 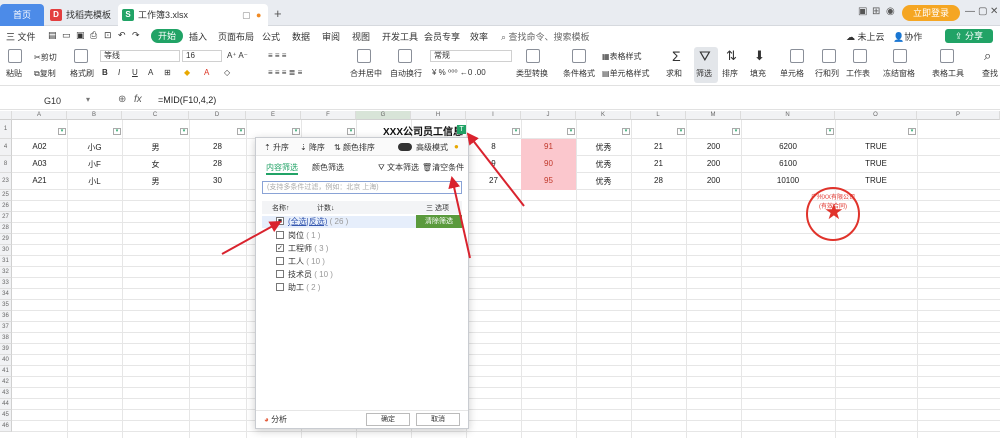 What do you see at coordinates (6, 371) in the screenshot?
I see `row-header: 41` at bounding box center [6, 371].